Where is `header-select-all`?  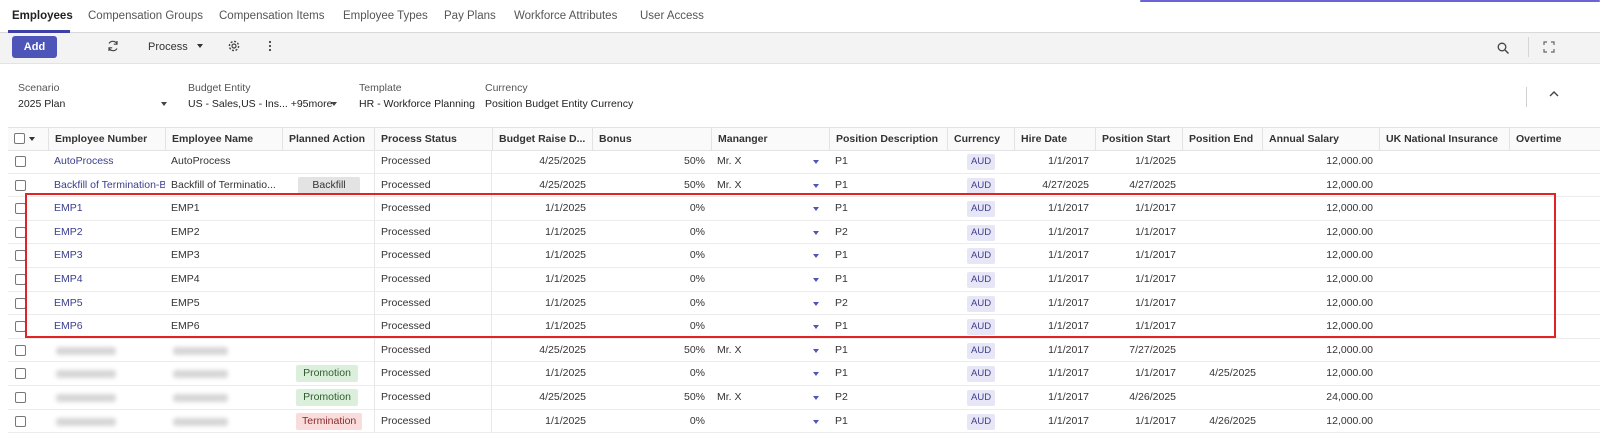
header-select-all is located at coordinates (28, 139).